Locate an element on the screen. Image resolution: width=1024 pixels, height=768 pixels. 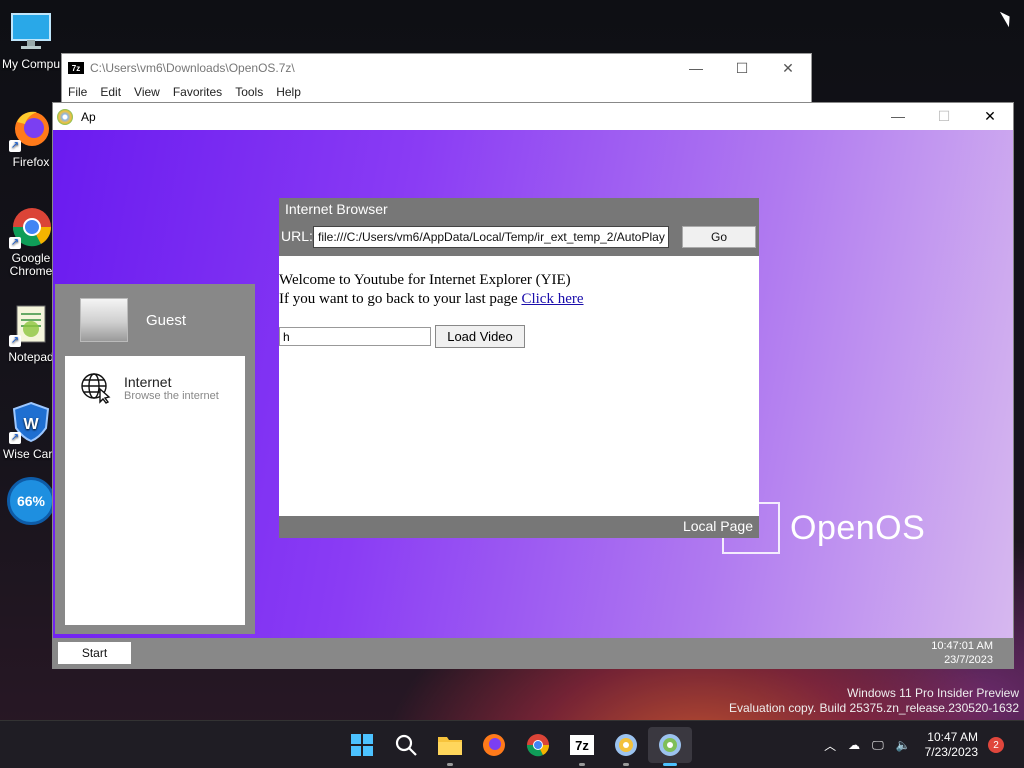
openos-start-button: Start is located at coordinates (94, 653).